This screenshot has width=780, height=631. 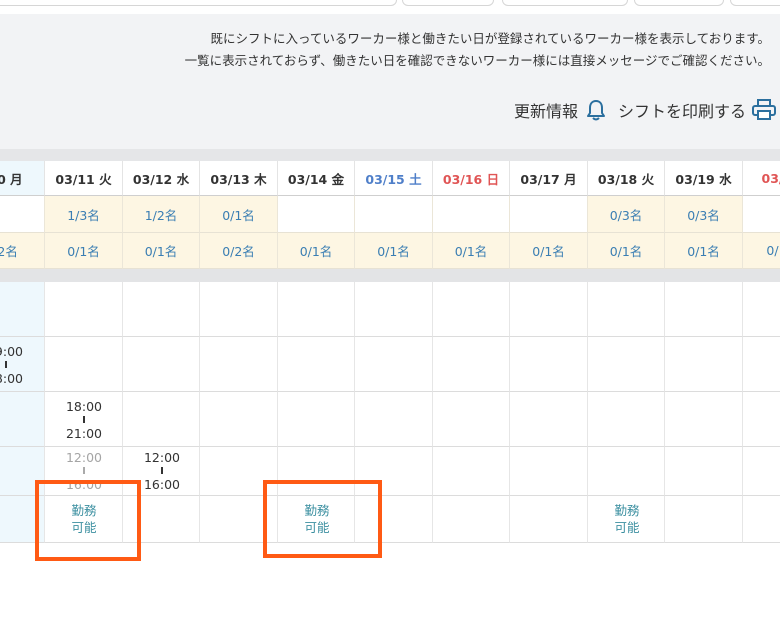 What do you see at coordinates (11, 378) in the screenshot?
I see `shift-partial-end: 8:00` at bounding box center [11, 378].